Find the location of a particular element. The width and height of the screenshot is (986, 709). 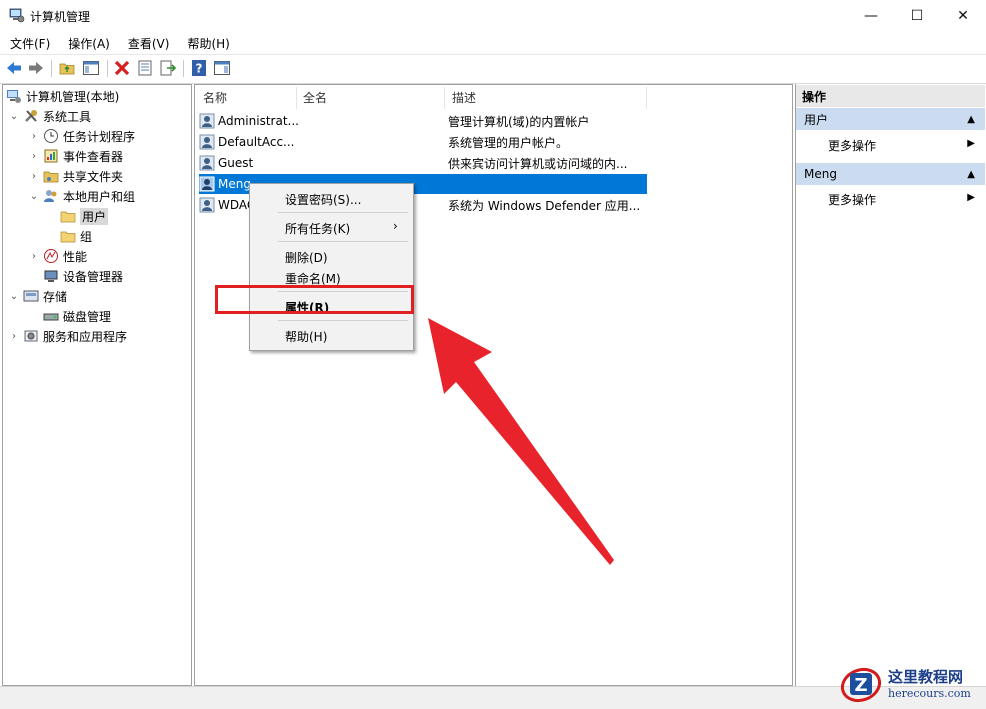

tree-item-performance: › 性能 is located at coordinates (57, 256).